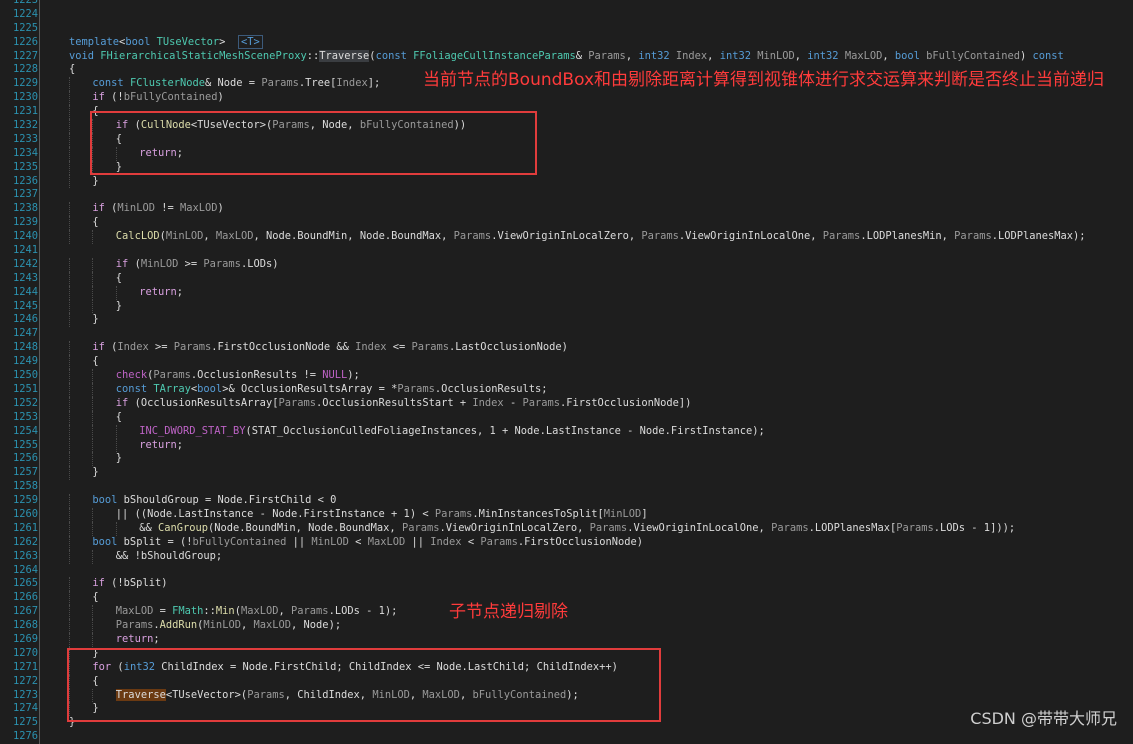 Image resolution: width=1133 pixels, height=744 pixels. Describe the element at coordinates (98, 583) in the screenshot. I see `code-token: if` at that location.